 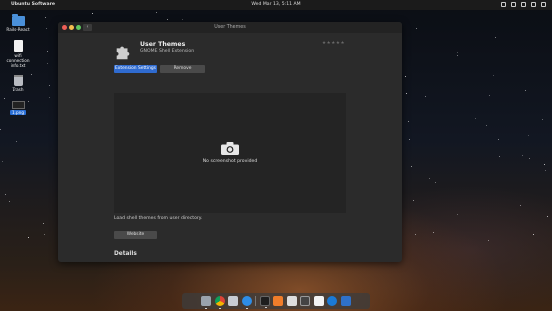 I want to click on chrome-icon, so click(x=219, y=302).